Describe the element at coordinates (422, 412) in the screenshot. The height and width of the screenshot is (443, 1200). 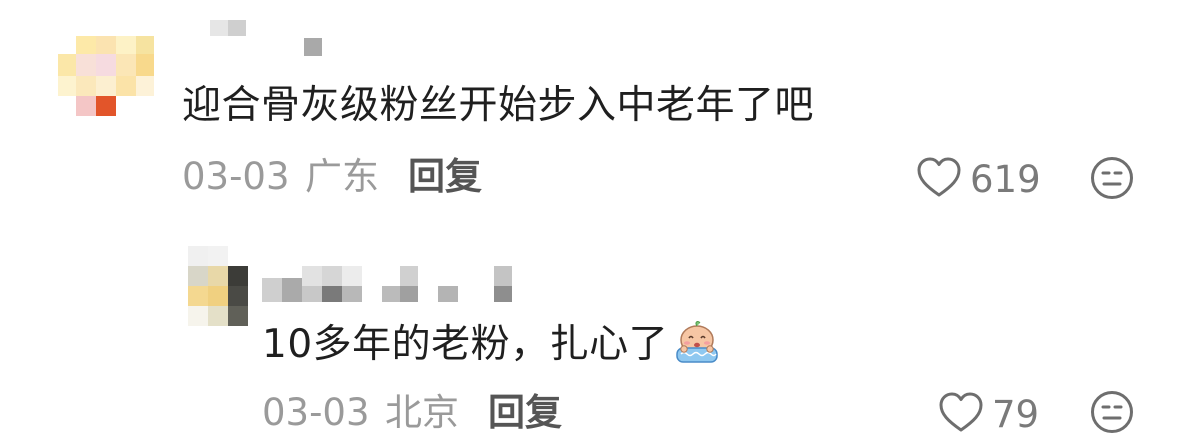
I see `comment-location: 北京` at that location.